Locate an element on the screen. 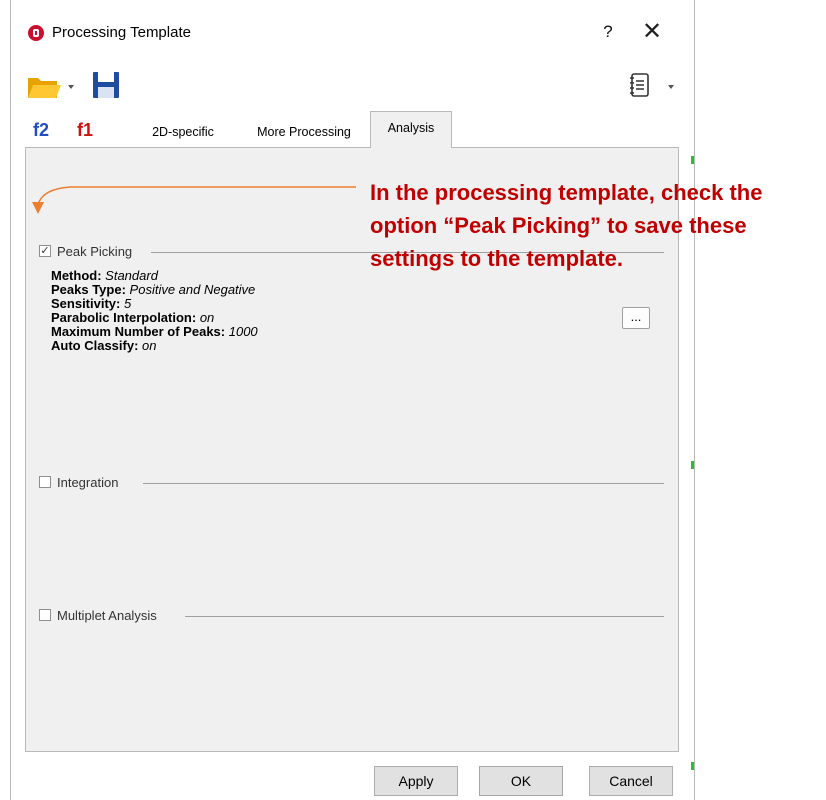  annotation-line: In the processing template, check the is located at coordinates (566, 192).